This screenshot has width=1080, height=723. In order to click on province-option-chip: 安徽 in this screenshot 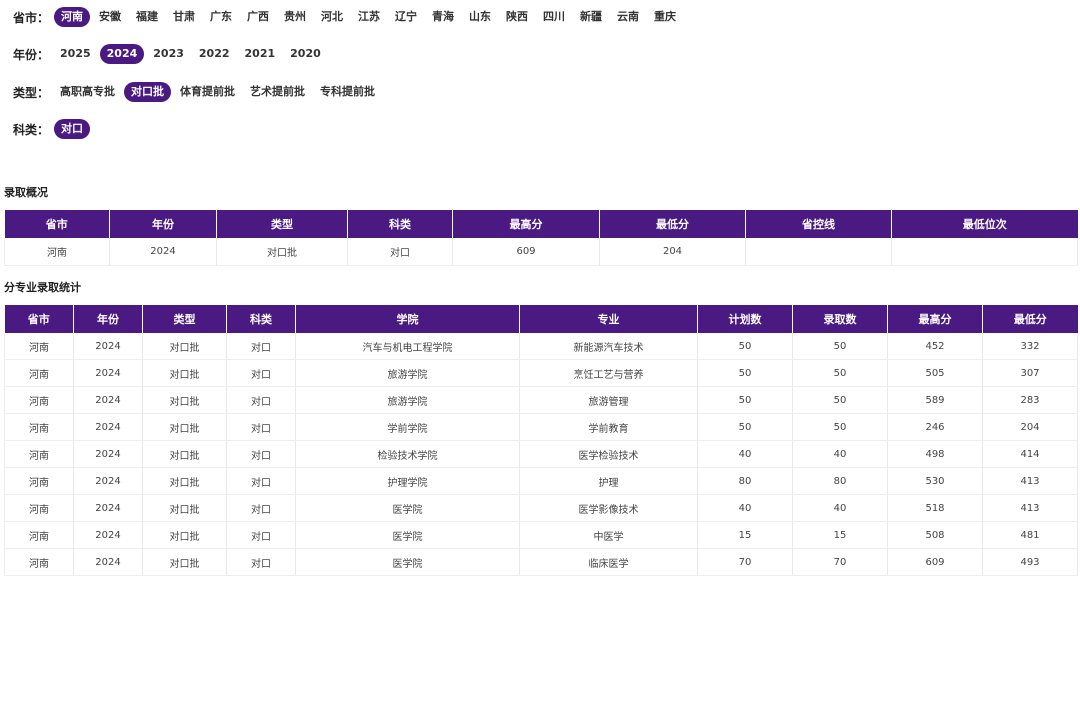, I will do `click(110, 17)`.